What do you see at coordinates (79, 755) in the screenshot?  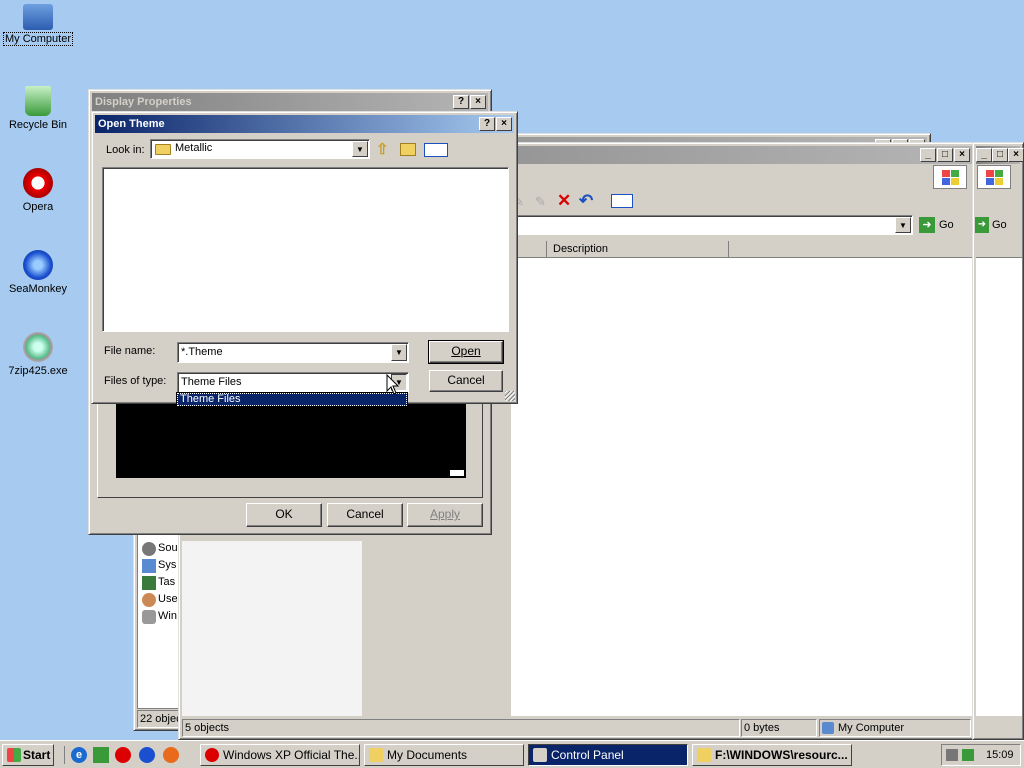 I see `internet-explorer-icon: e` at bounding box center [79, 755].